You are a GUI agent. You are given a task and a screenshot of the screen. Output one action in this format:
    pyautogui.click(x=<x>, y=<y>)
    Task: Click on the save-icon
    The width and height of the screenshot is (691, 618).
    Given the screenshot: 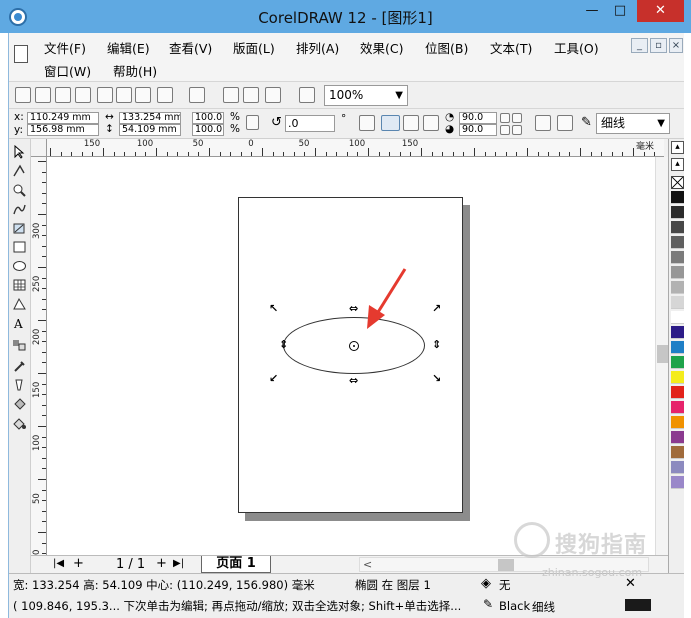 What is the action you would take?
    pyautogui.click(x=63, y=95)
    